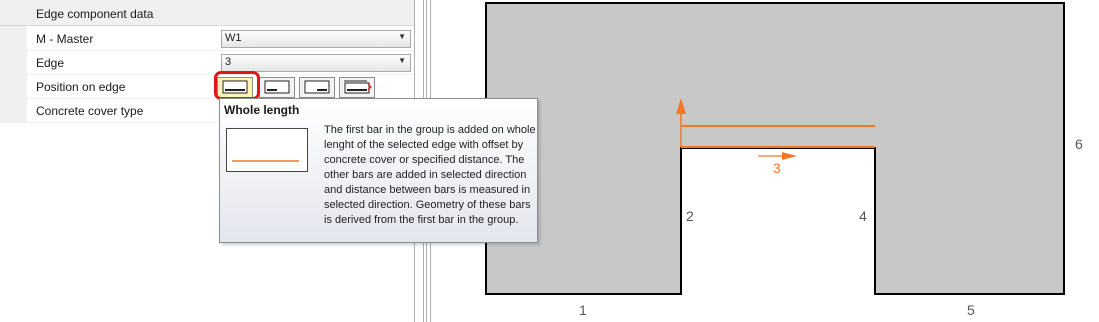  I want to click on position-option-3-button, so click(317, 87).